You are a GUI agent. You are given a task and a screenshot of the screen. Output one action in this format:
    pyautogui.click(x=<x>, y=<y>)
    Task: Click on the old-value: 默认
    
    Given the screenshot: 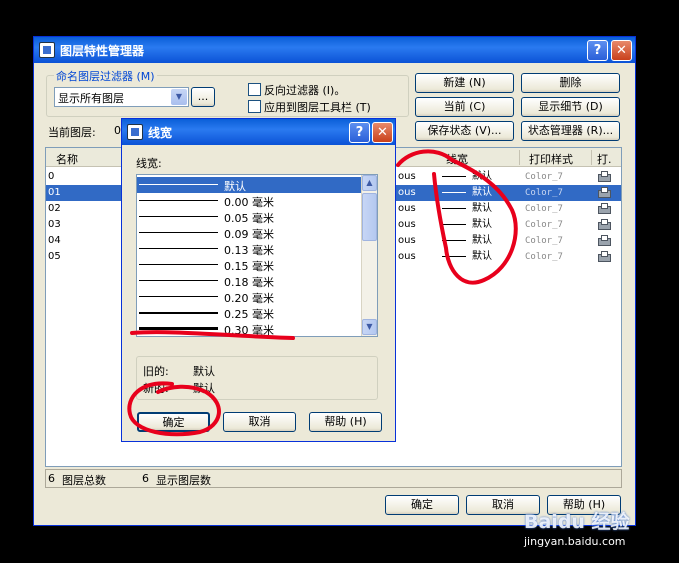 What is the action you would take?
    pyautogui.click(x=204, y=371)
    